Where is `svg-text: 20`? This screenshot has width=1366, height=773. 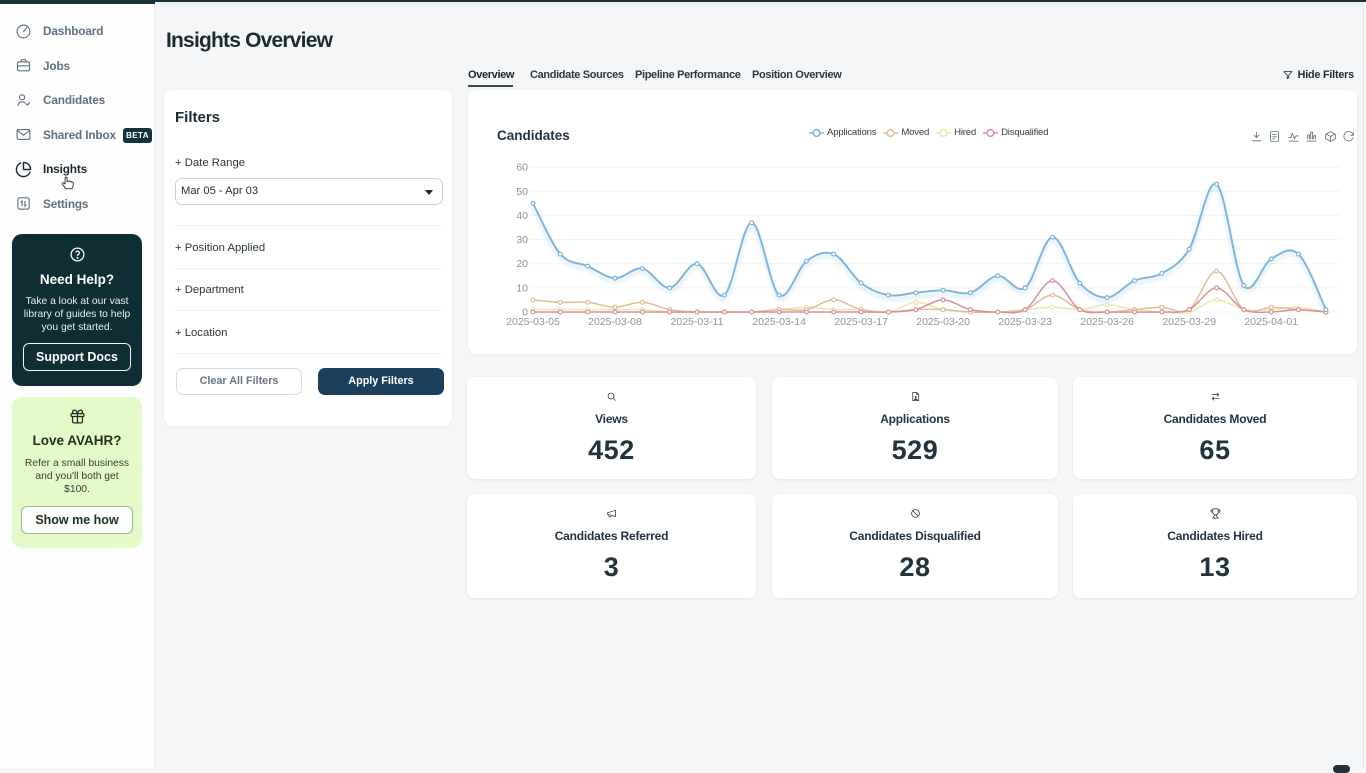
svg-text: 20 is located at coordinates (522, 264).